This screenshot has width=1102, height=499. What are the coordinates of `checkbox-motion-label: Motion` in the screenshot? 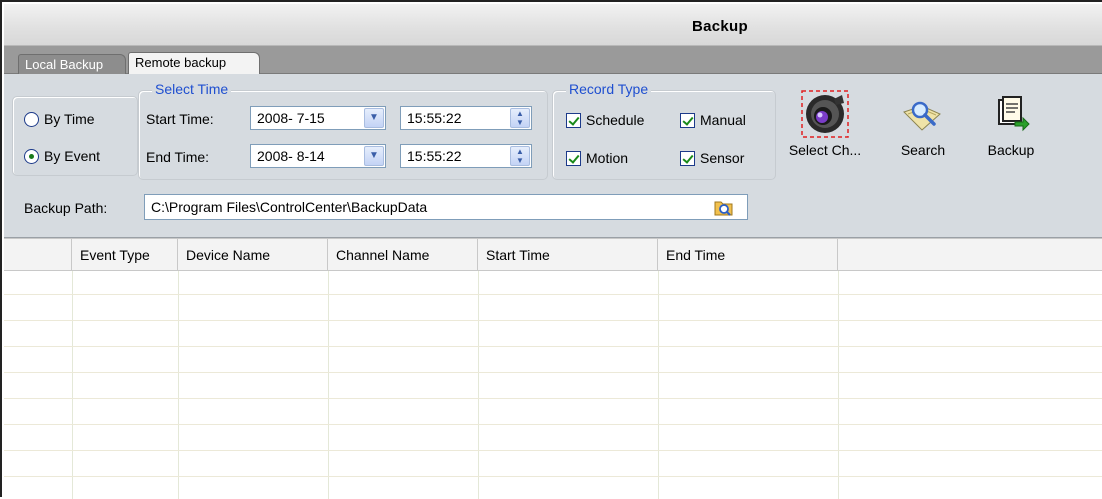 It's located at (607, 158).